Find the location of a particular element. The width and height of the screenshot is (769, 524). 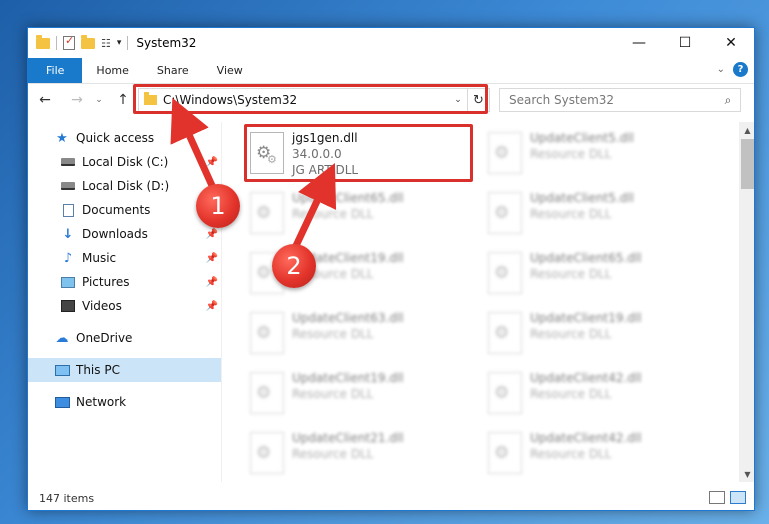

sidebar-item-label: Documents is located at coordinates (116, 210).